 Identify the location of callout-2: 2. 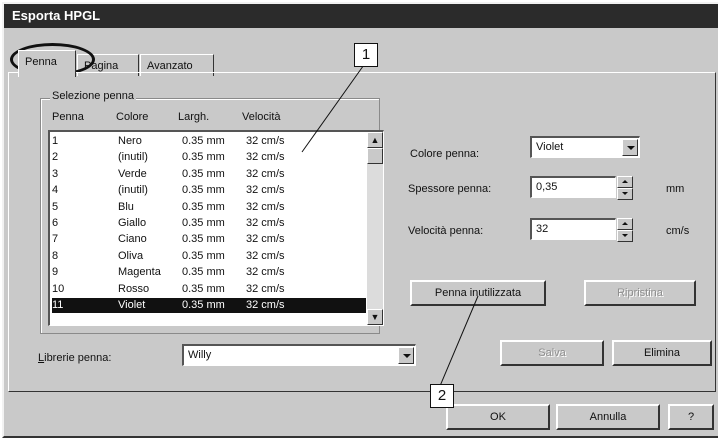
(442, 396).